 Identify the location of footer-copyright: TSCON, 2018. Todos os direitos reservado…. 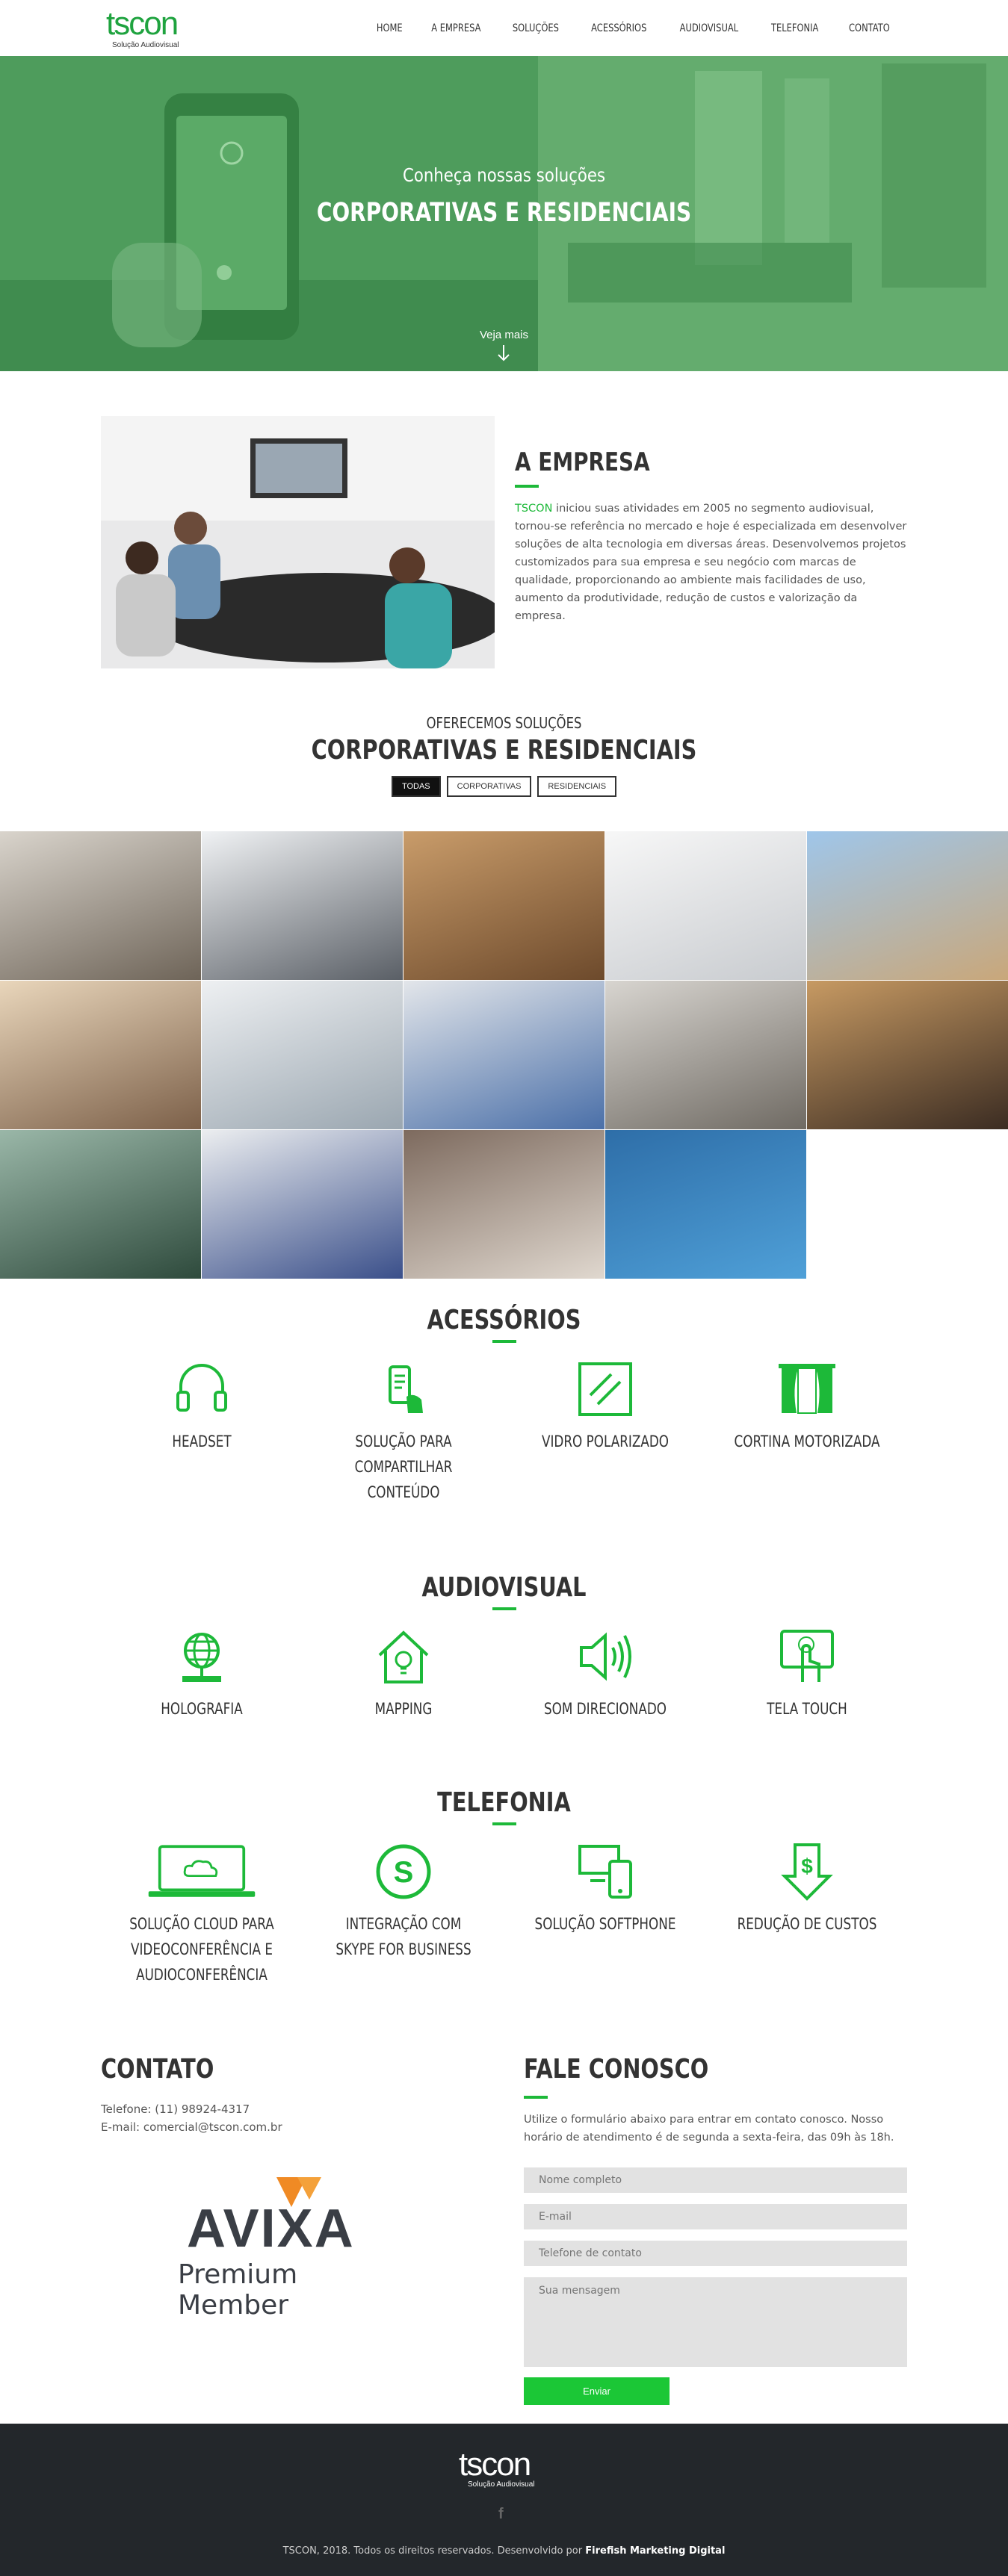
(504, 2551).